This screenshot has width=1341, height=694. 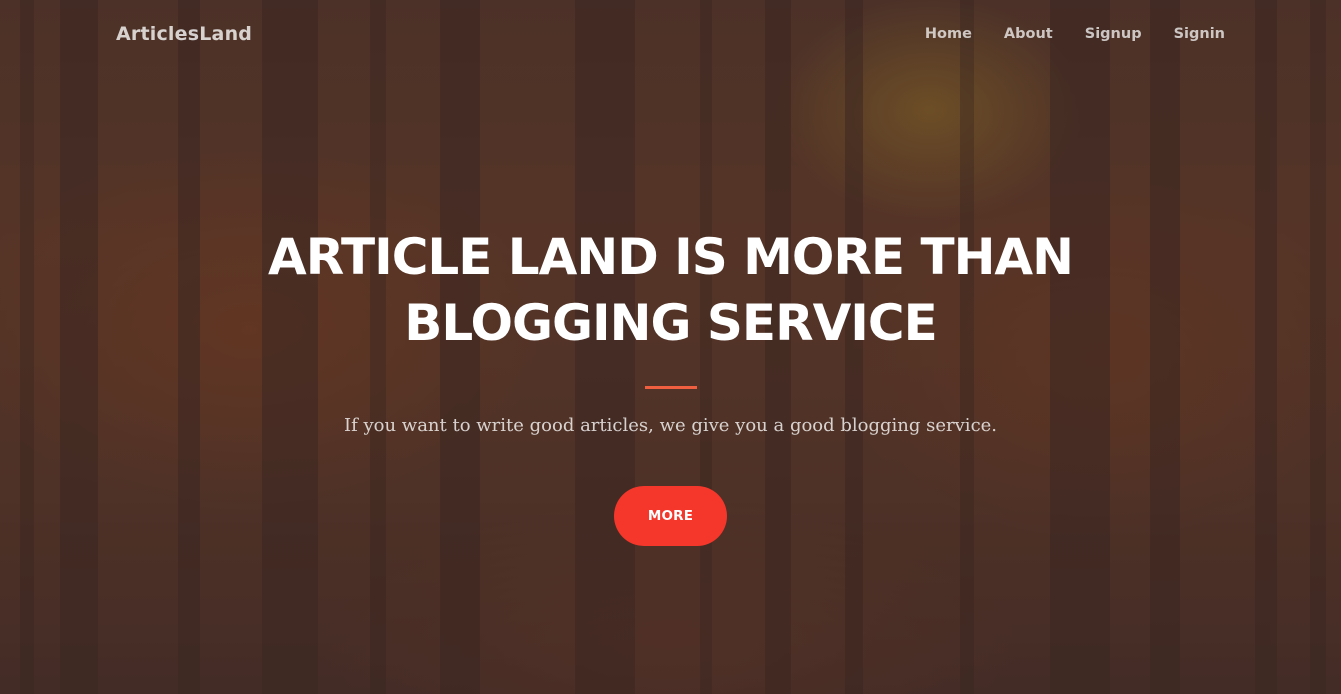 I want to click on nav-item-home: Home, so click(x=948, y=34).